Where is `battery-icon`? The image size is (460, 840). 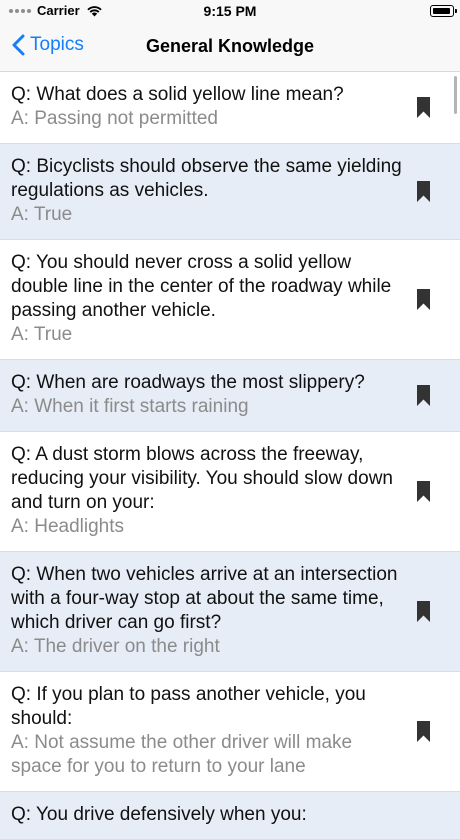 battery-icon is located at coordinates (443, 11).